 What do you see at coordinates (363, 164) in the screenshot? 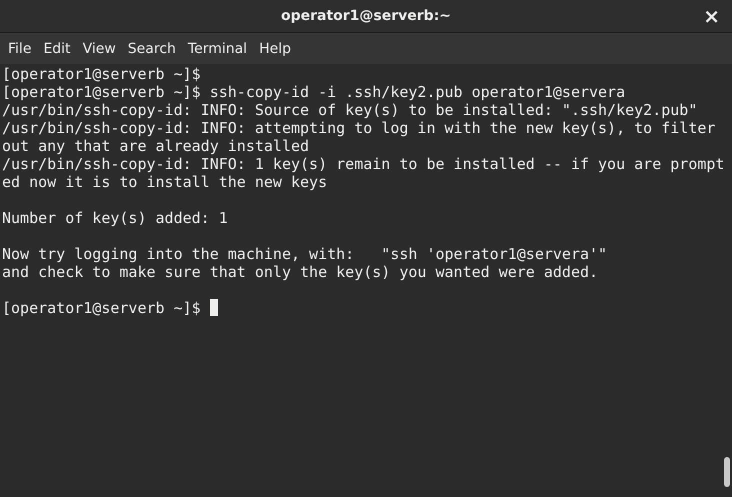
I see `terminal-line: /usr/bin/ssh-copy-id: INFO: 1 key(s) remain to be installed -- if you are prompt` at bounding box center [363, 164].